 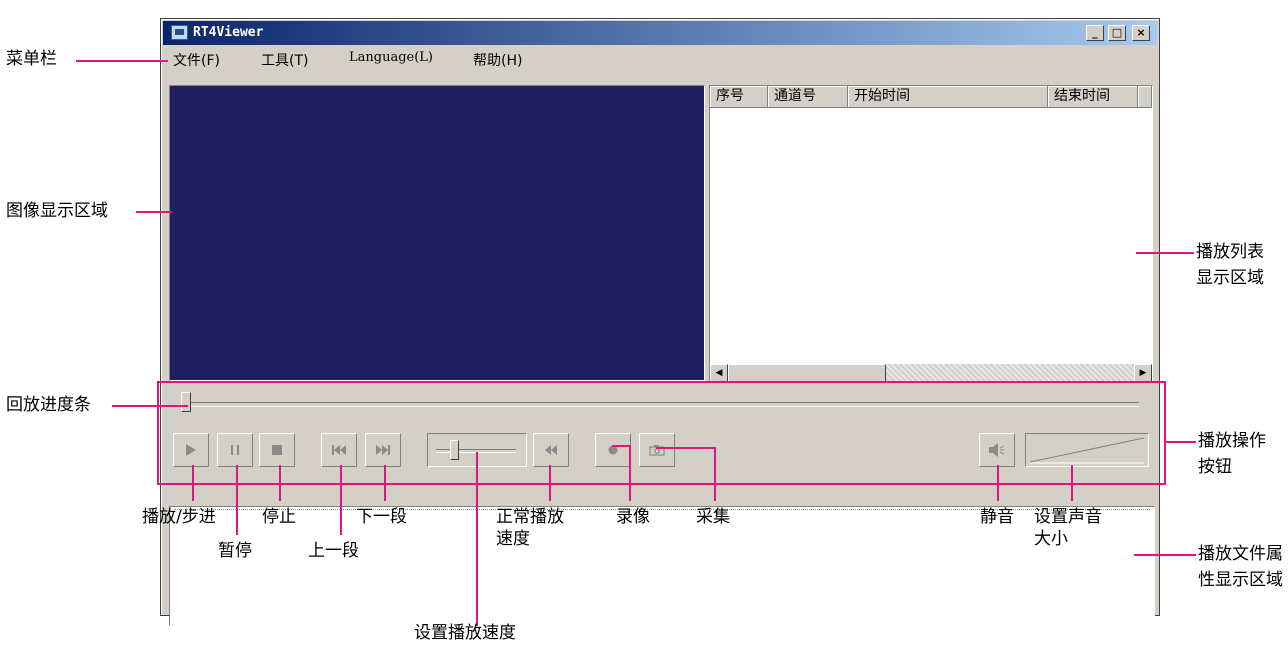 What do you see at coordinates (807, 373) in the screenshot?
I see `scroll-thumb` at bounding box center [807, 373].